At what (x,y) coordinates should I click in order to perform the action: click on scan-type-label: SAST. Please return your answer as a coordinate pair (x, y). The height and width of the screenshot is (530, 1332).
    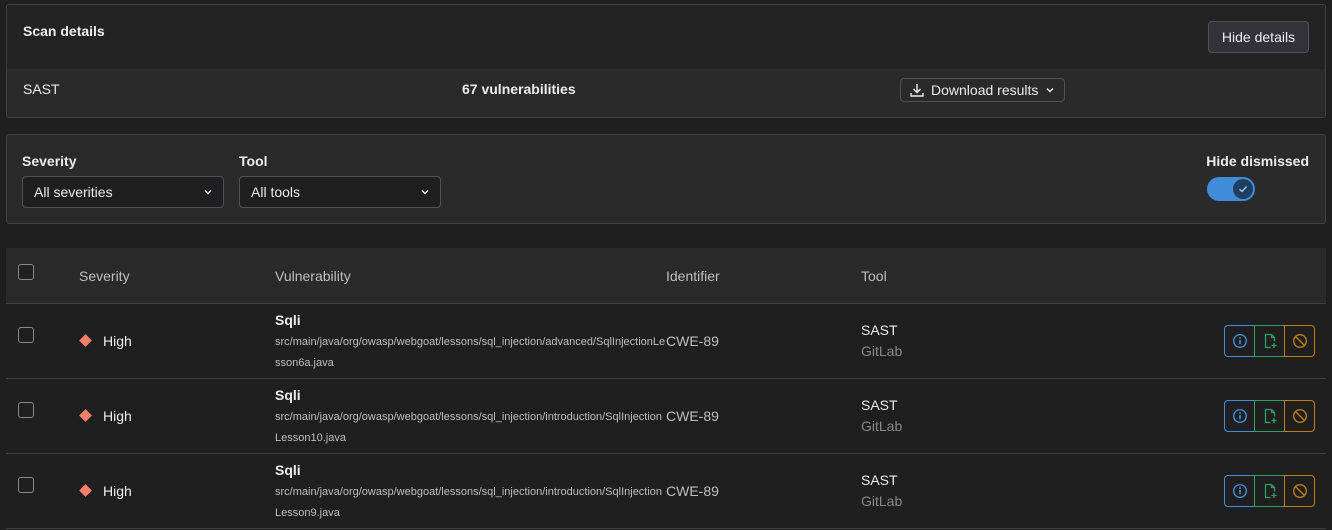
    Looking at the image, I should click on (41, 89).